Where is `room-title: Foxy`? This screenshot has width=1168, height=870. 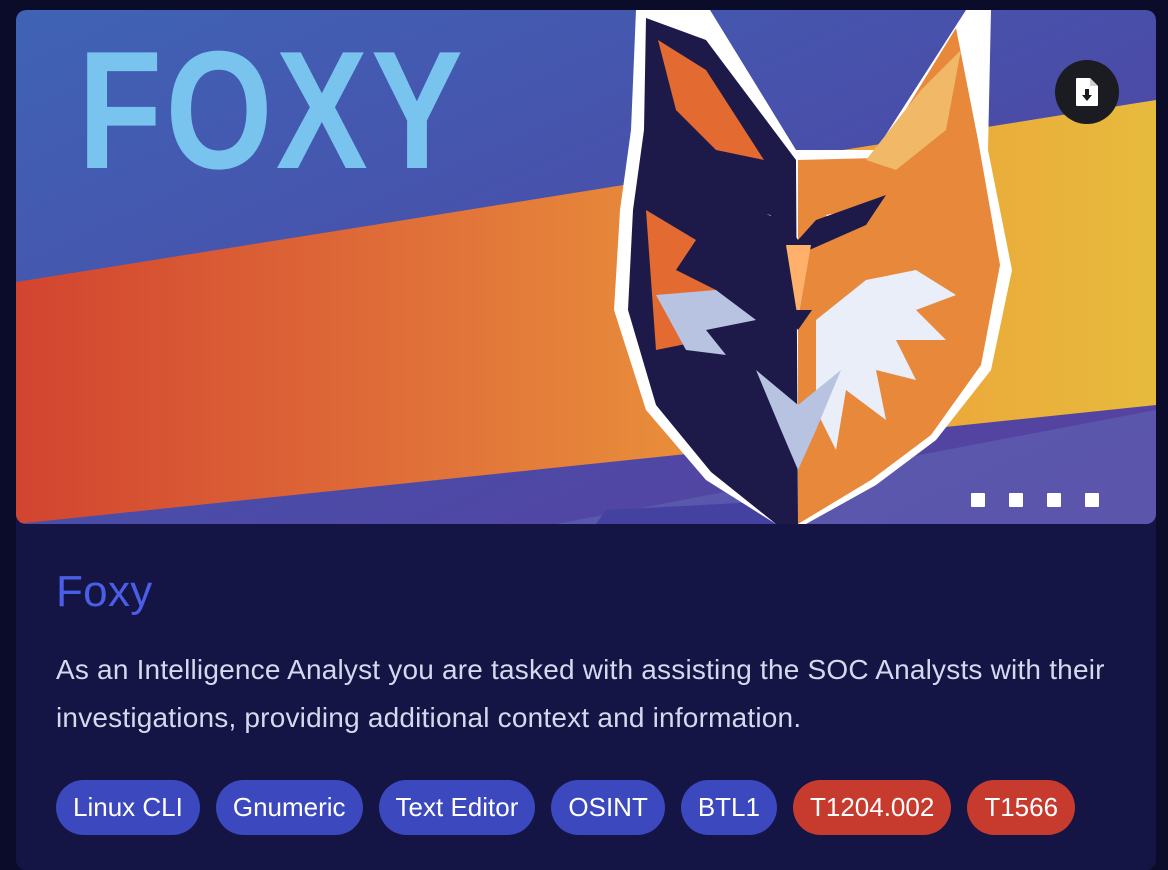 room-title: Foxy is located at coordinates (104, 591).